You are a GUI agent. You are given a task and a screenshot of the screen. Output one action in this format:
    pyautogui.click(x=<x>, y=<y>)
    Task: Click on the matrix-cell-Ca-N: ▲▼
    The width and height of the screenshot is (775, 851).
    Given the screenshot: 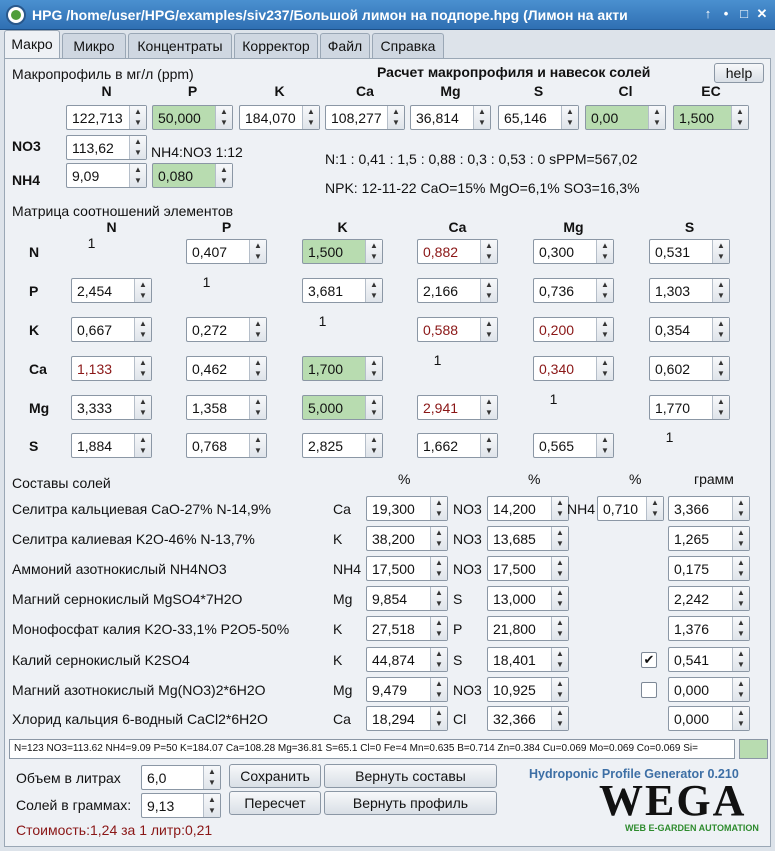 What is the action you would take?
    pyautogui.click(x=111, y=368)
    